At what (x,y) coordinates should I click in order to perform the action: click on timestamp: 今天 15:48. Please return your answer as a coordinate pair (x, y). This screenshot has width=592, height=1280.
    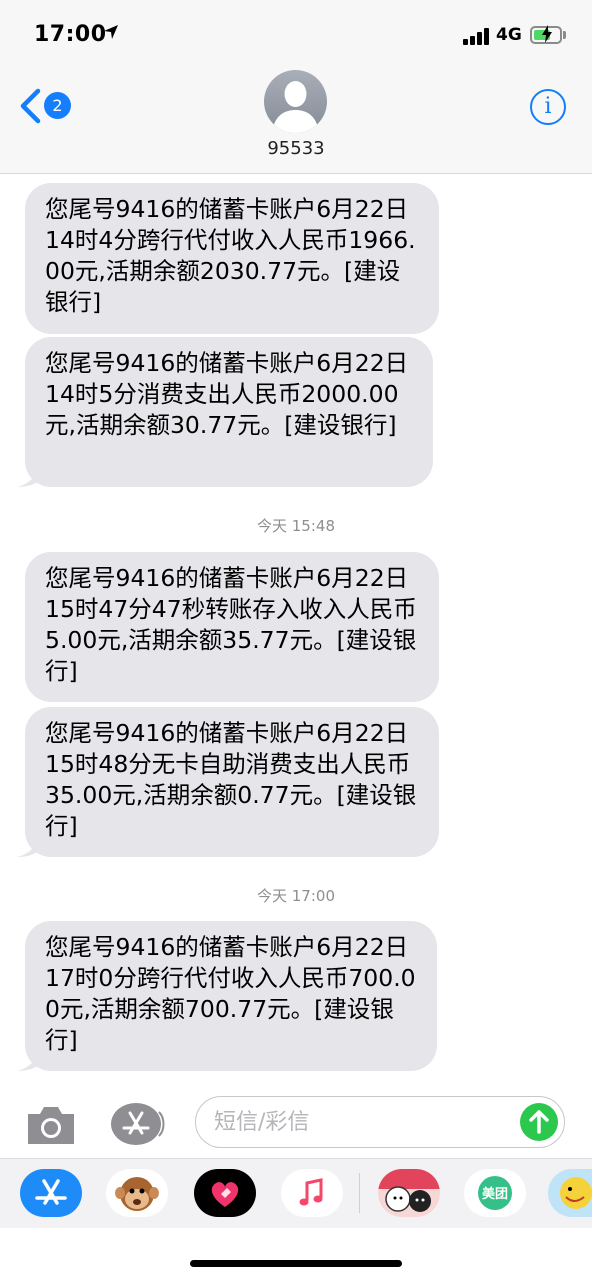
    Looking at the image, I should click on (296, 526).